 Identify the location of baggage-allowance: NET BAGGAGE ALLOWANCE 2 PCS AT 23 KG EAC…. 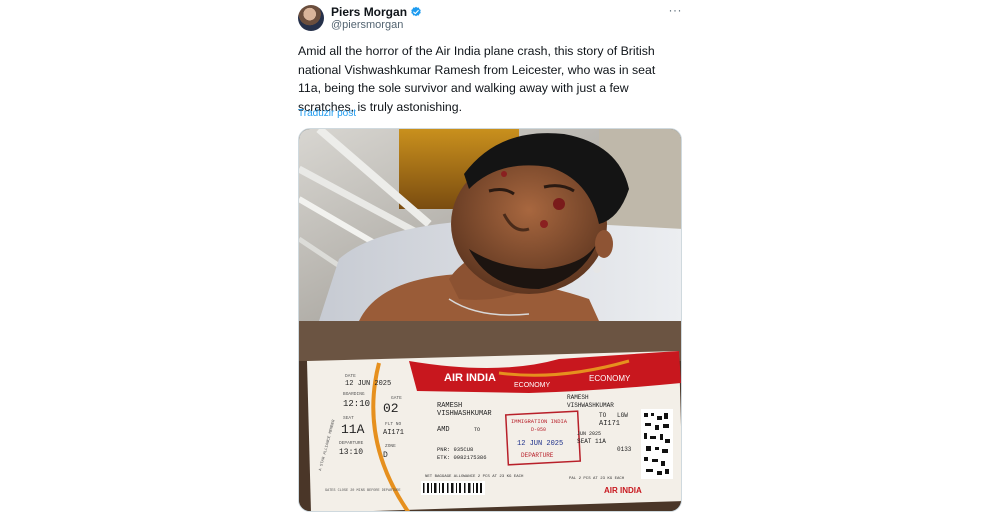
(474, 477).